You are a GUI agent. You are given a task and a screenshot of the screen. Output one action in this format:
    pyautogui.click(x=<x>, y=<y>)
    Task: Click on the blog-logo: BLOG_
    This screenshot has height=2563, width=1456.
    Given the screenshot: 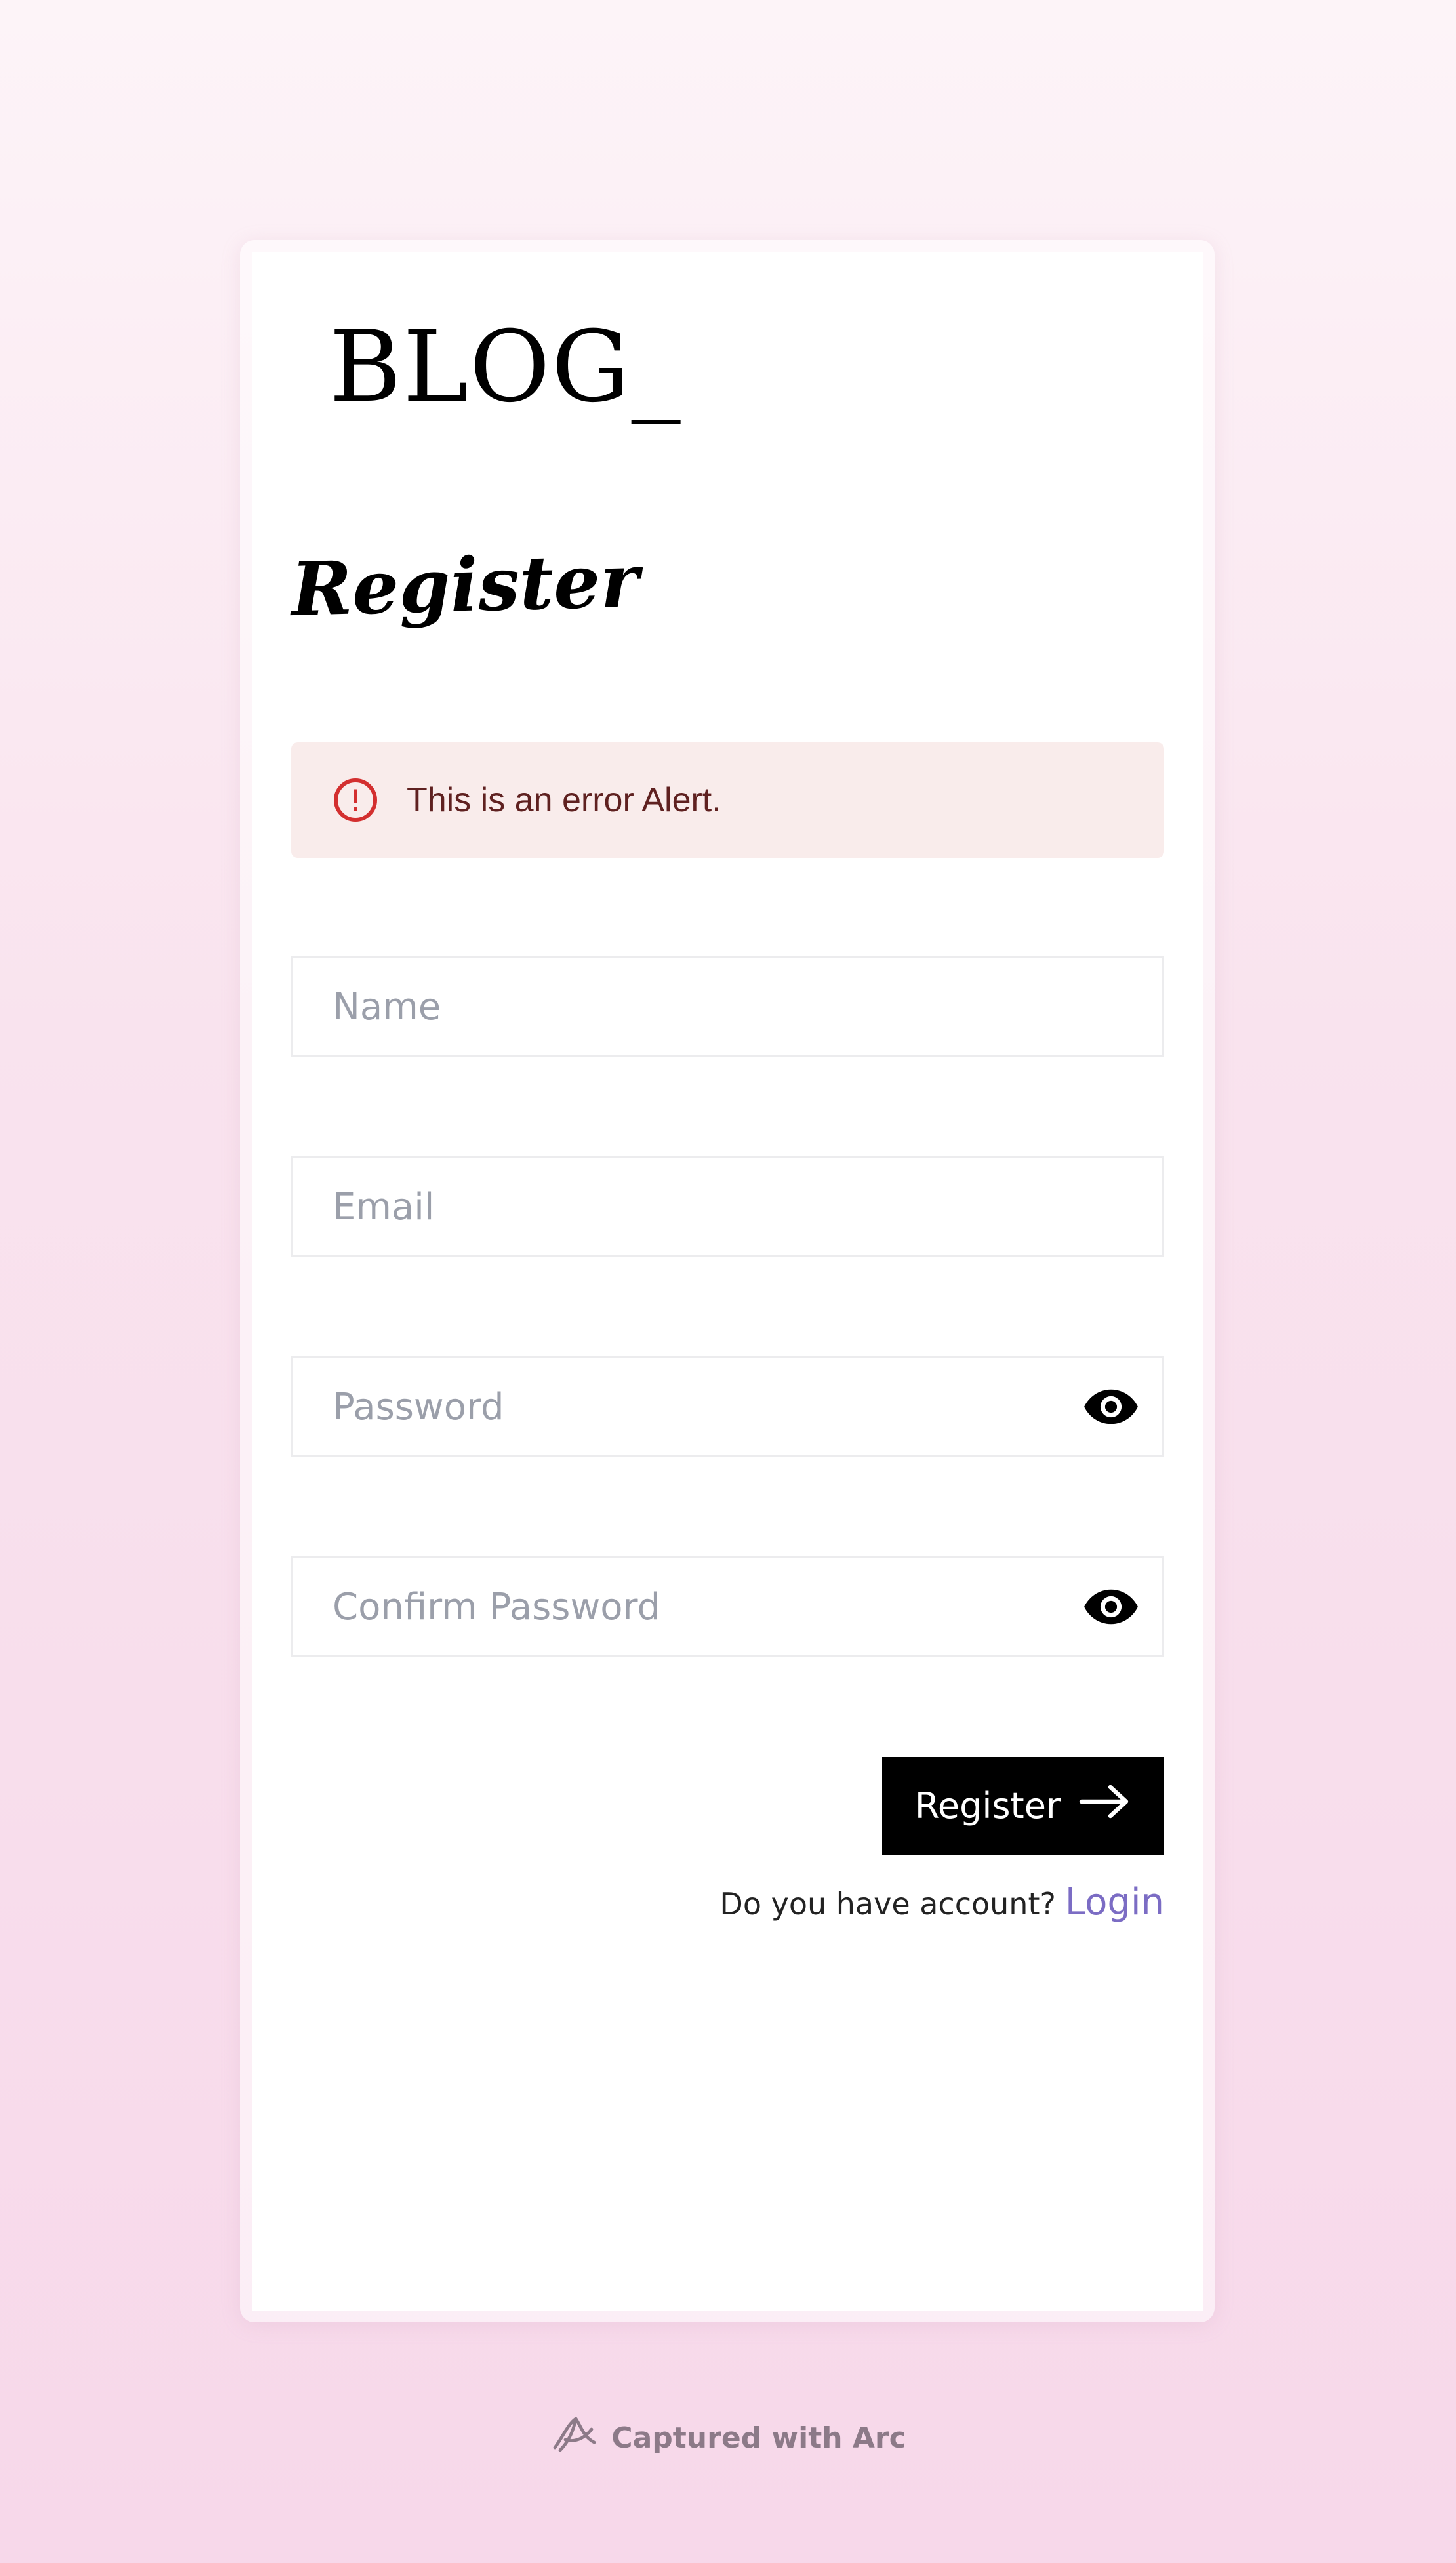 What is the action you would take?
    pyautogui.click(x=505, y=367)
    